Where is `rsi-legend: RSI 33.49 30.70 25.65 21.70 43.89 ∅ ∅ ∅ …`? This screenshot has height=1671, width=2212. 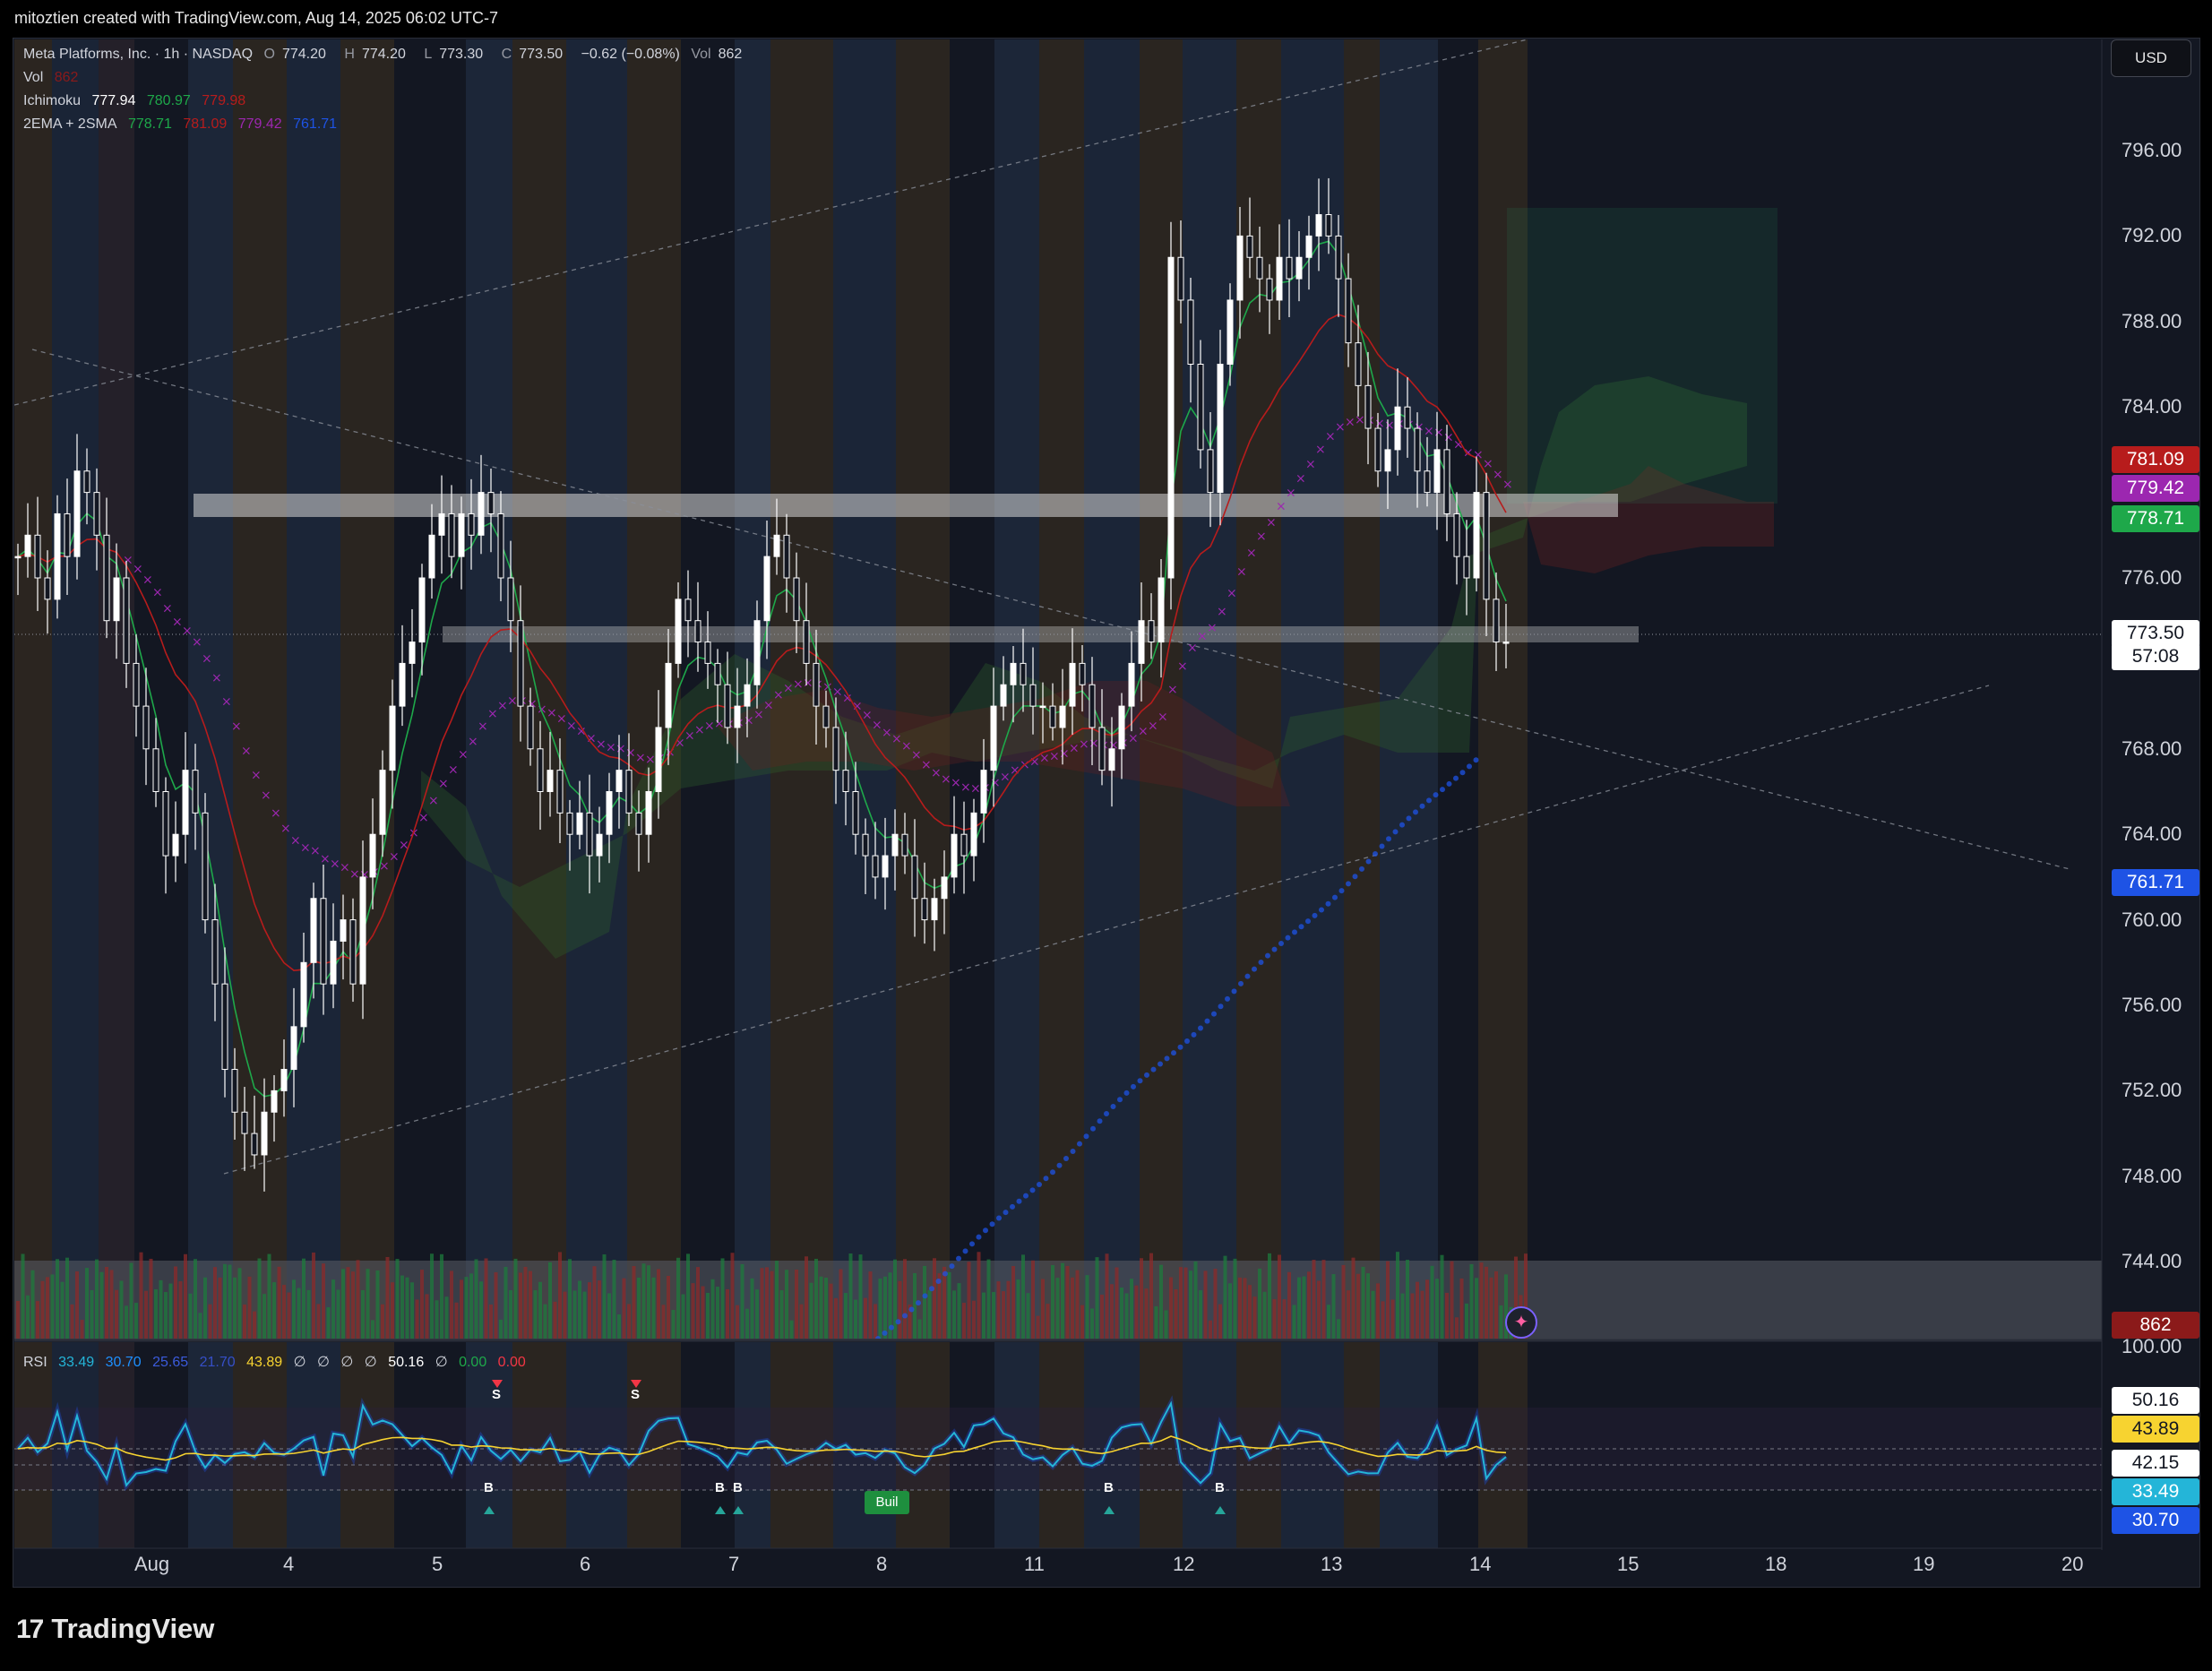
rsi-legend: RSI 33.49 30.70 25.65 21.70 43.89 ∅ ∅ ∅ … is located at coordinates (278, 1362).